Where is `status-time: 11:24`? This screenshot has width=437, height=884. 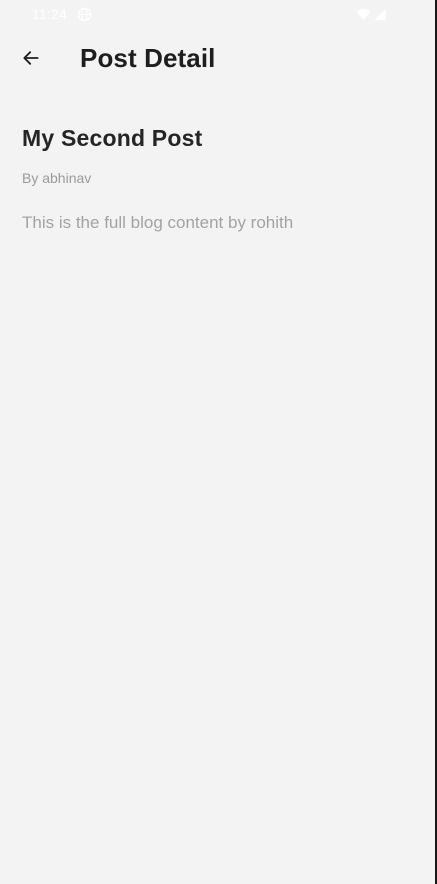
status-time: 11:24 is located at coordinates (49, 14).